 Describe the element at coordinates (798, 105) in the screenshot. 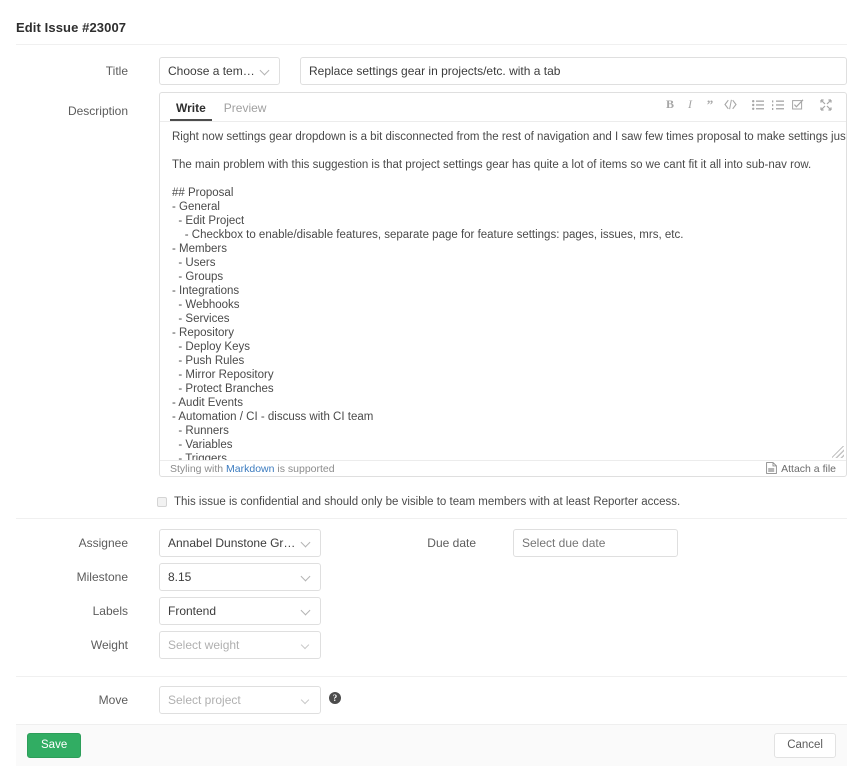

I see `task-list-icon` at that location.